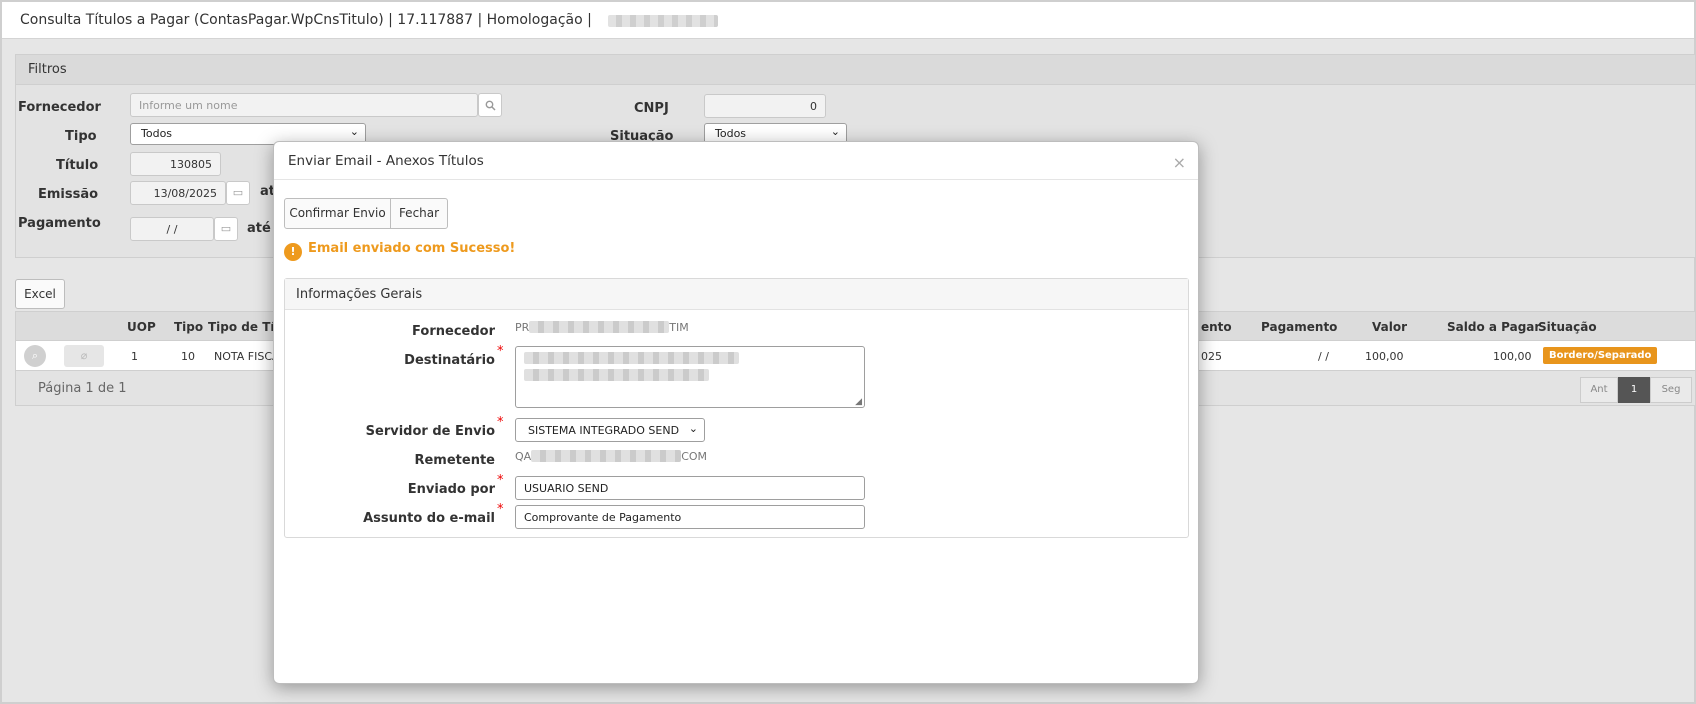 The height and width of the screenshot is (704, 1696). What do you see at coordinates (47, 69) in the screenshot?
I see `filters-panel-title: Filtros` at bounding box center [47, 69].